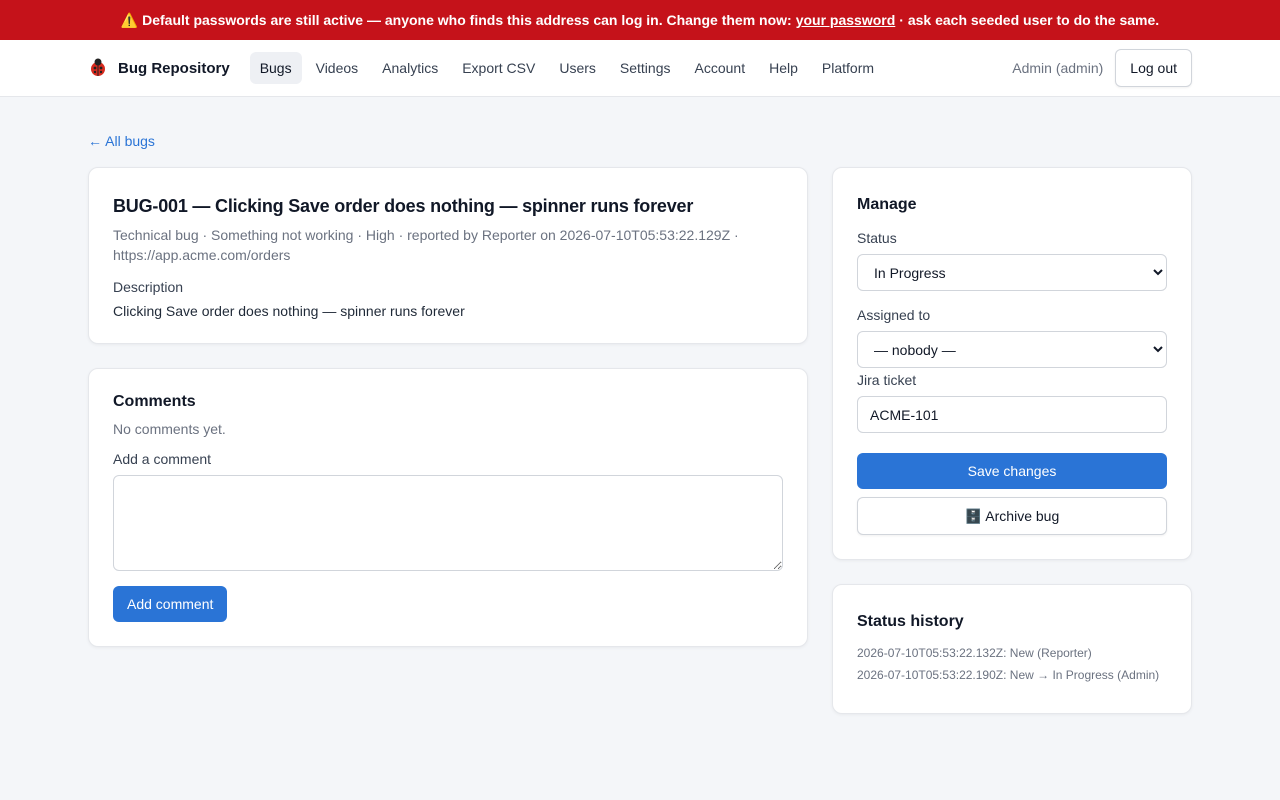  I want to click on change-password-link: your password, so click(846, 20).